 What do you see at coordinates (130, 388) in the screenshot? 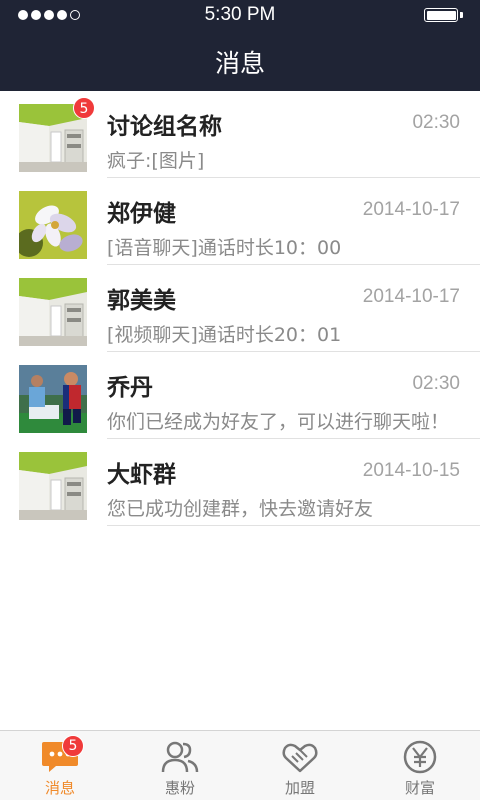
I see `conversation-name: 乔丹` at bounding box center [130, 388].